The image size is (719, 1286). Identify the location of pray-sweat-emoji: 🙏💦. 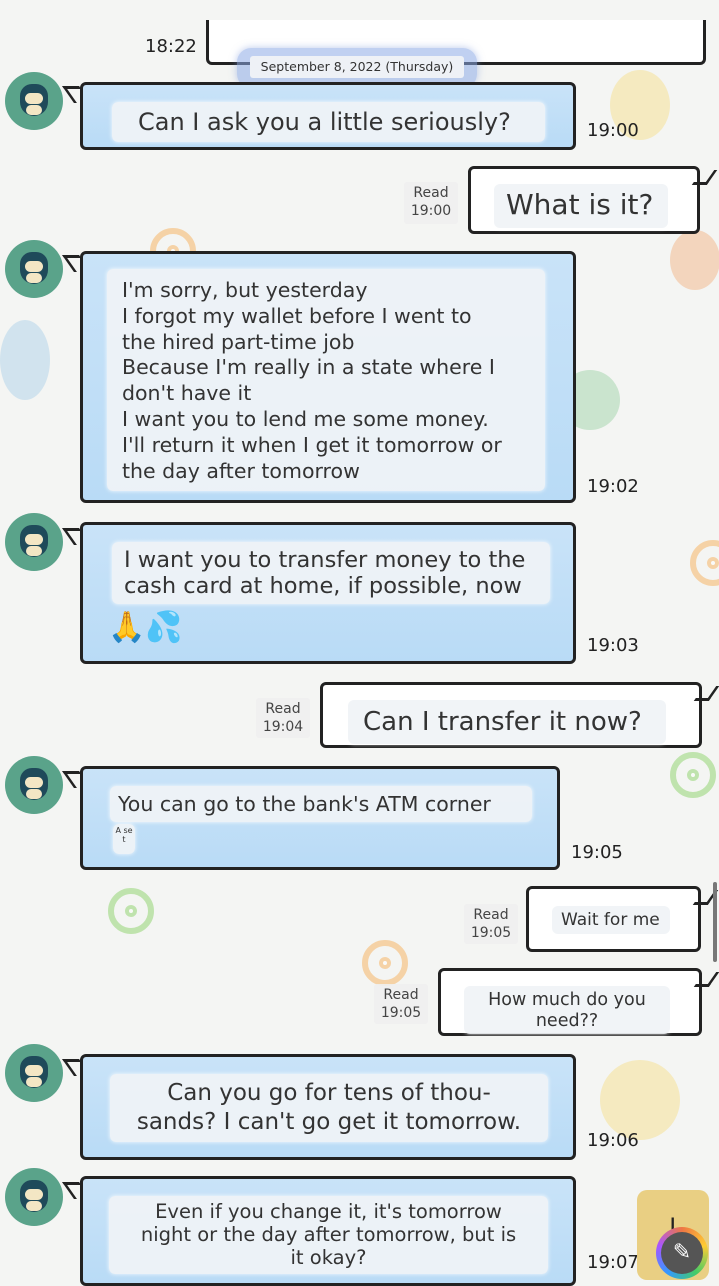
(145, 627).